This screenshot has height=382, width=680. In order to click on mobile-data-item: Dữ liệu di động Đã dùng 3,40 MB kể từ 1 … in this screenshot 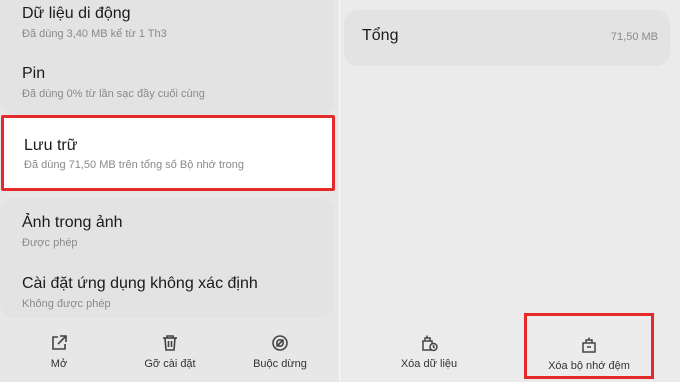, I will do `click(167, 28)`.